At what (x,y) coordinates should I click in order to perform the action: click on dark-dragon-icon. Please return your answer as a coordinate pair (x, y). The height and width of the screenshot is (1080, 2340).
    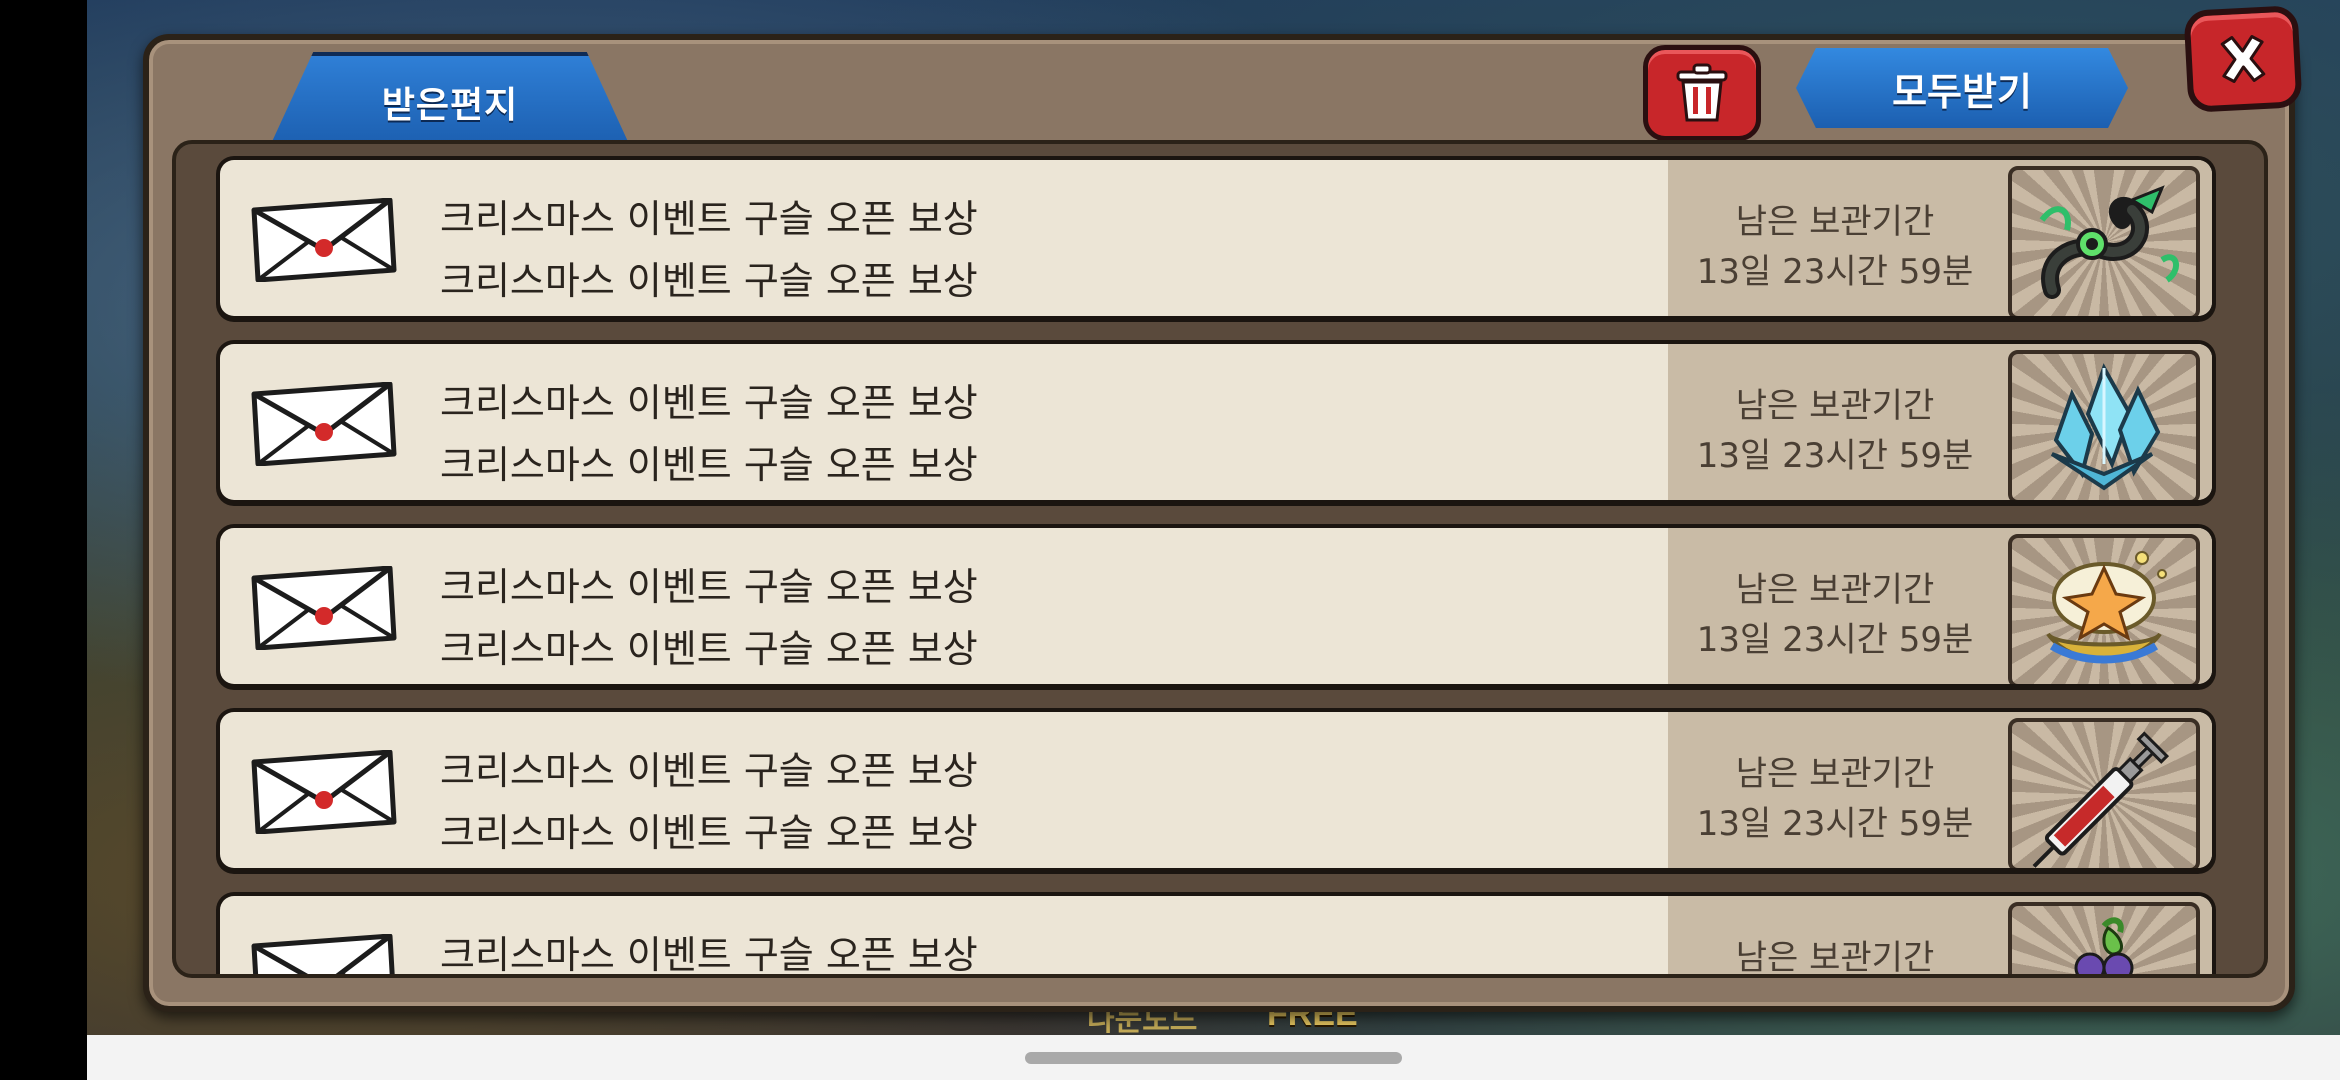
    Looking at the image, I should click on (2109, 242).